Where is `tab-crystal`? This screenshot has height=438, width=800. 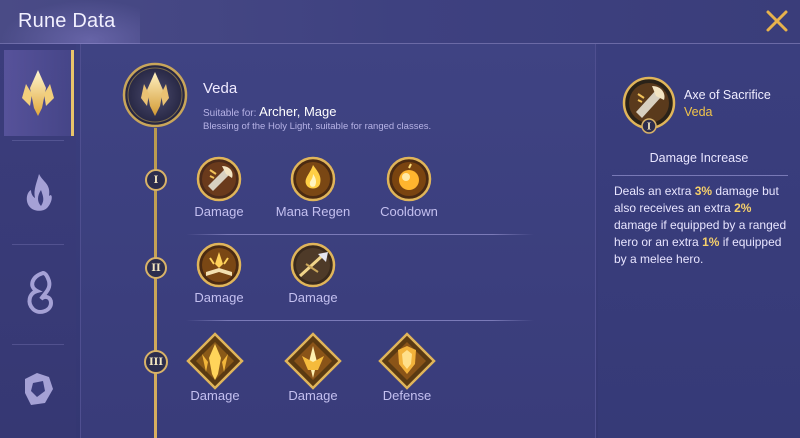
tab-crystal is located at coordinates (39, 93).